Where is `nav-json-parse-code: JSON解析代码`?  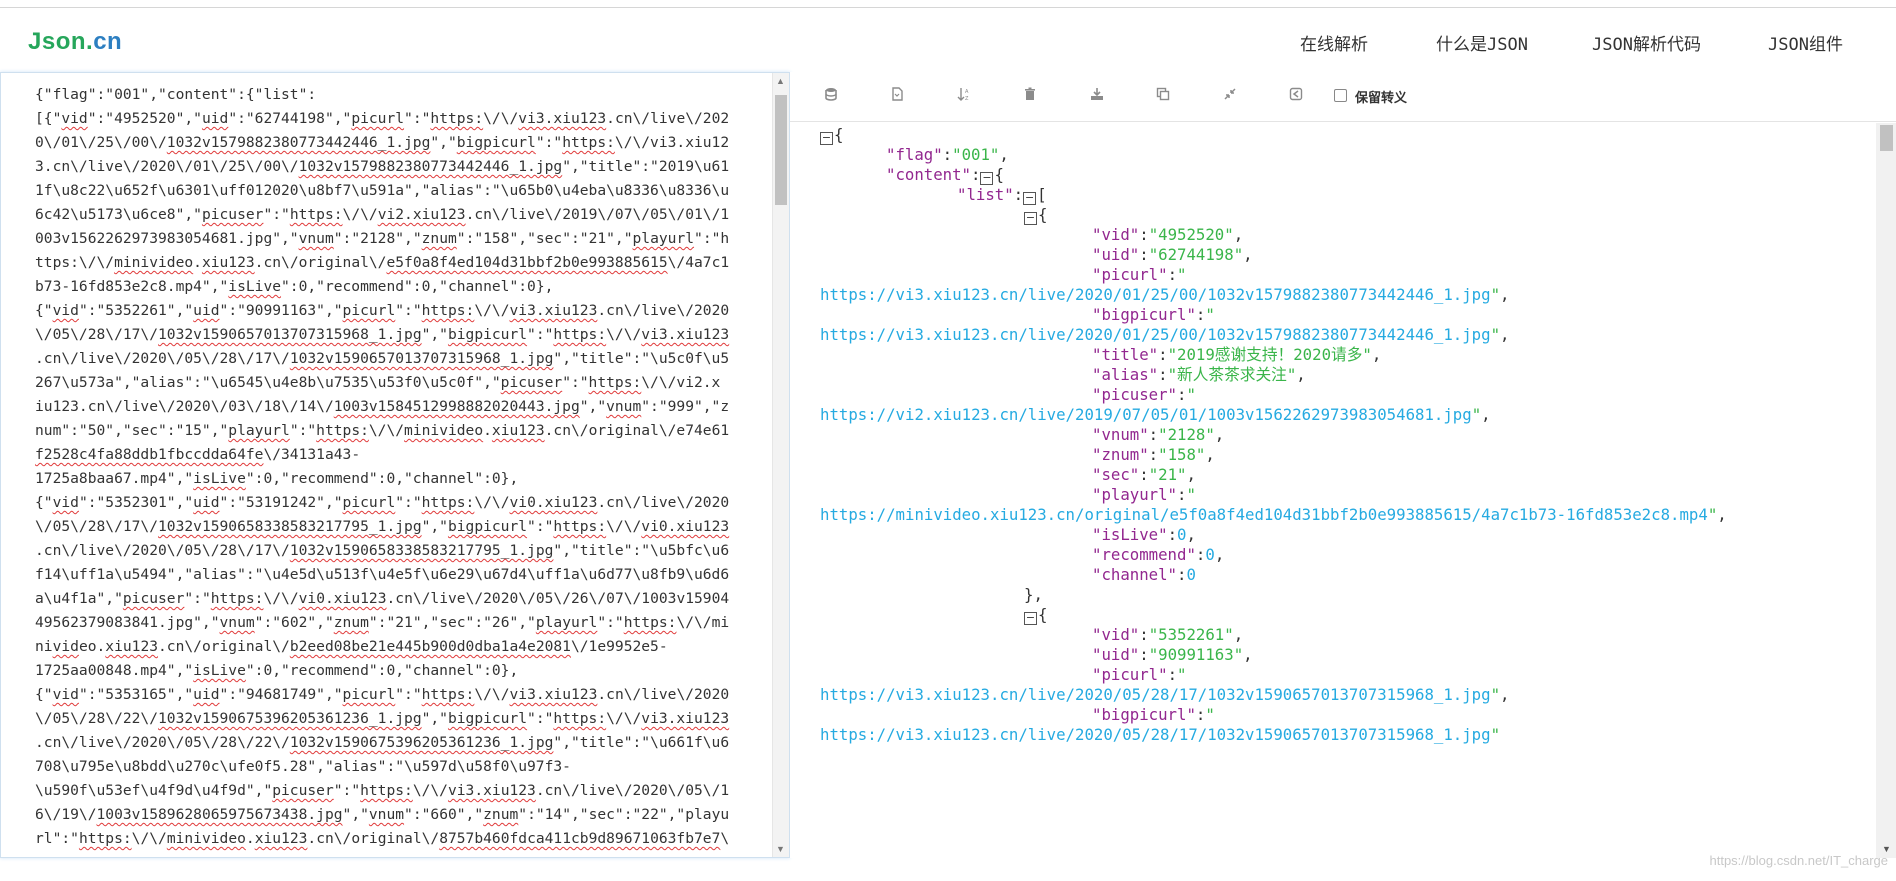 nav-json-parse-code: JSON解析代码 is located at coordinates (1646, 42).